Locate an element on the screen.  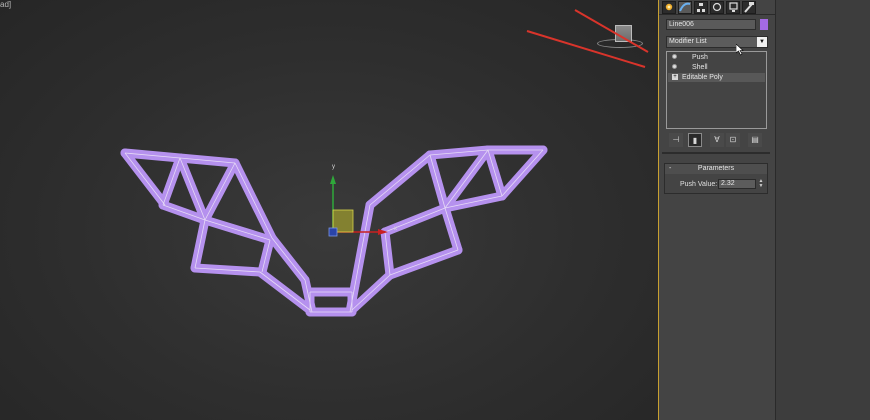
motion-icon is located at coordinates (717, 7).